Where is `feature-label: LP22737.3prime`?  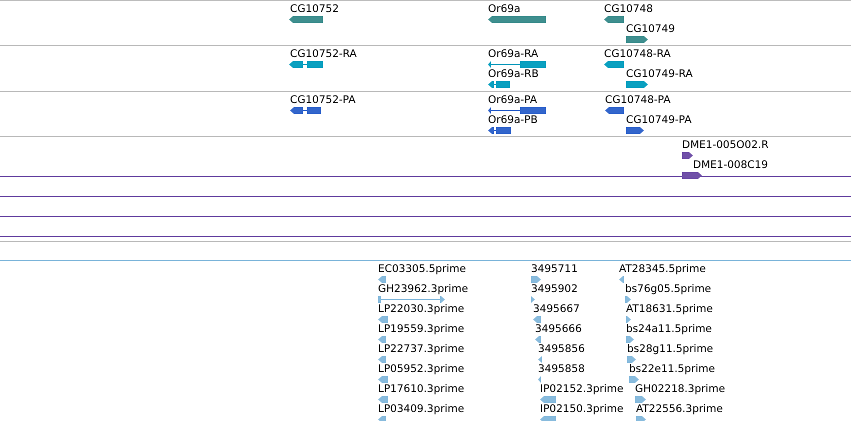 feature-label: LP22737.3prime is located at coordinates (421, 349).